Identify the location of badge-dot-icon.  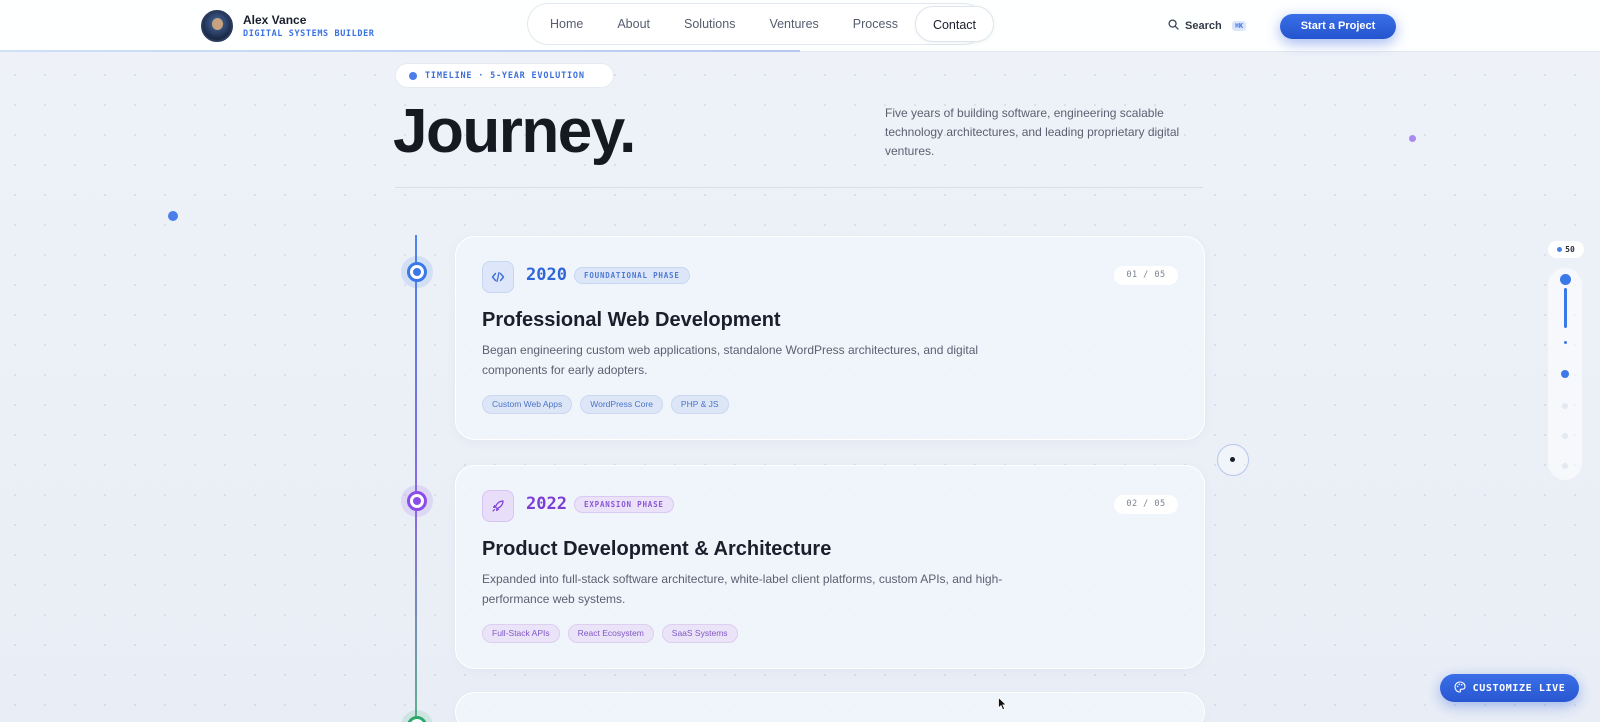
(1560, 249).